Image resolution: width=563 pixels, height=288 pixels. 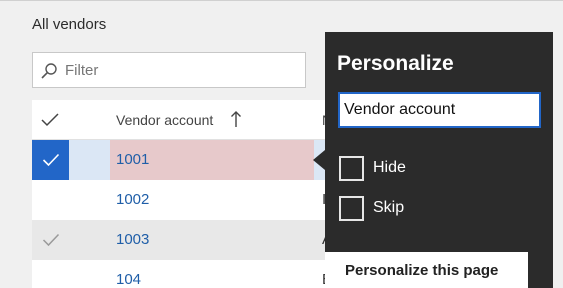 I want to click on sort-ascending-icon, so click(x=236, y=119).